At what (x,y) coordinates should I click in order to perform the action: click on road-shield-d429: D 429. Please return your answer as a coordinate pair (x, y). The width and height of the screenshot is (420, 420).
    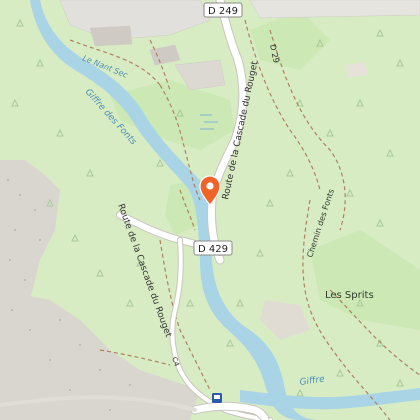
    Looking at the image, I should click on (213, 248).